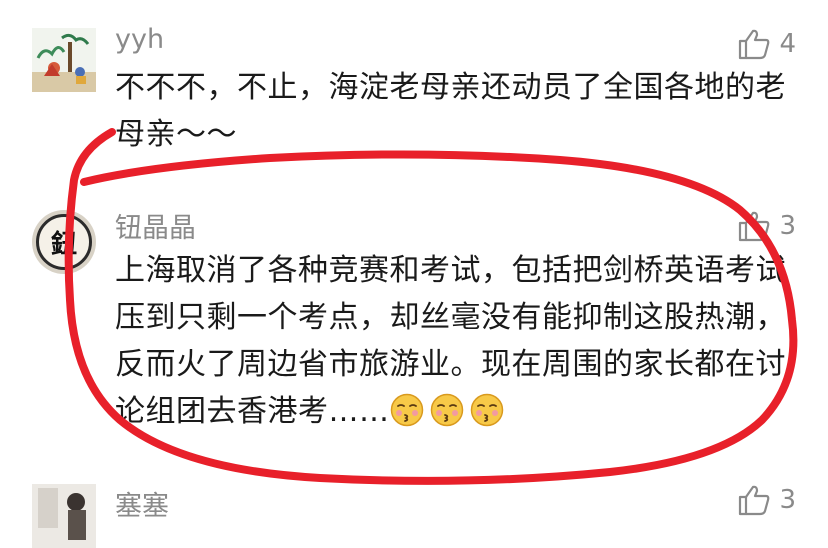 This screenshot has width=828, height=548. I want to click on avatar-illustration, so click(64, 60).